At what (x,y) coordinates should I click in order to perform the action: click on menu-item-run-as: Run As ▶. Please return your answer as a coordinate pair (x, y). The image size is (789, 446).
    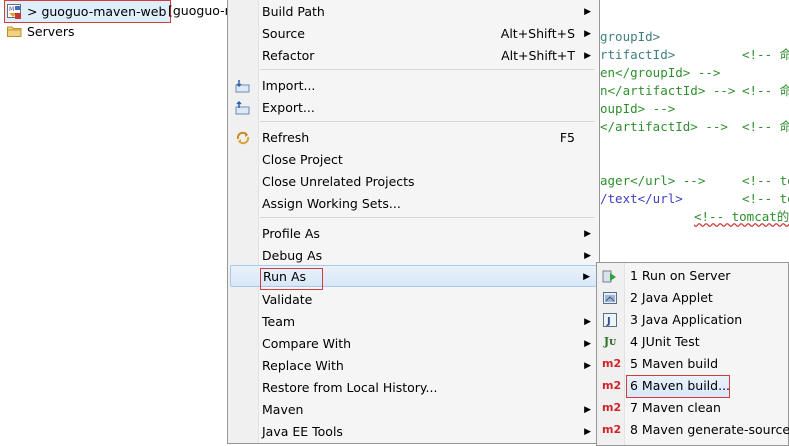
    Looking at the image, I should click on (413, 277).